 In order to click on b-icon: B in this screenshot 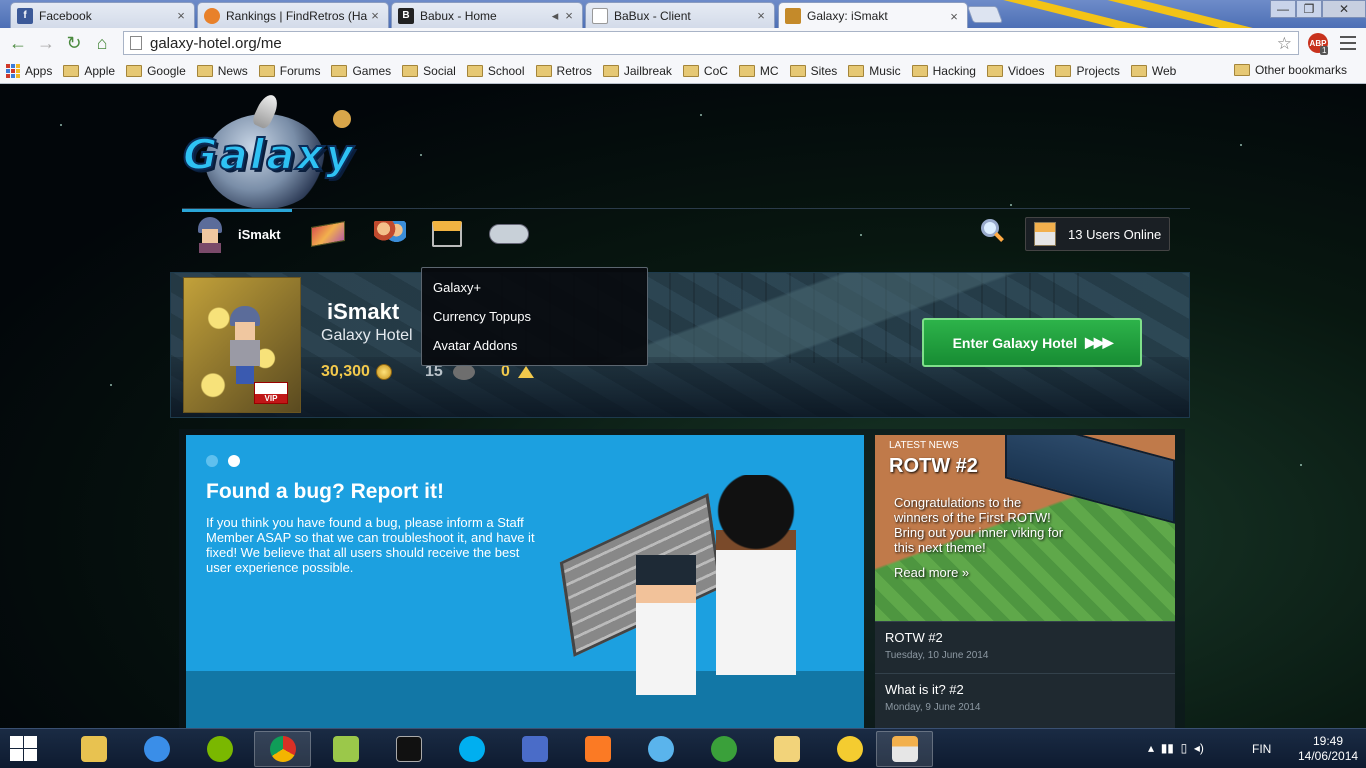, I will do `click(406, 15)`.